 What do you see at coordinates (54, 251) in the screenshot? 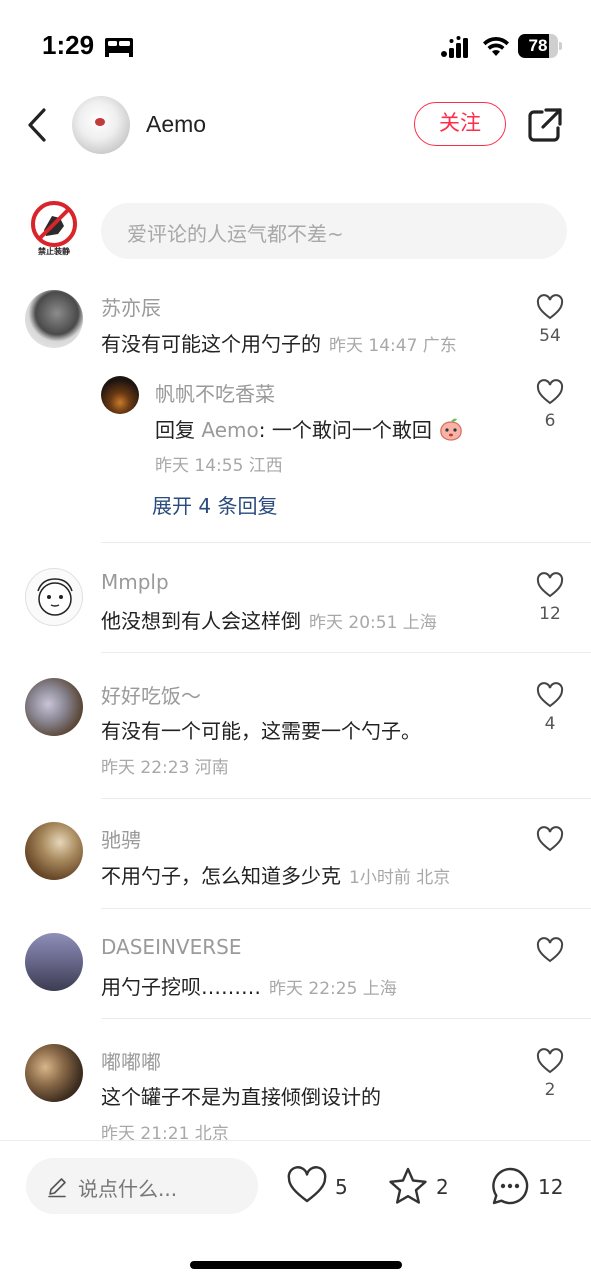
I see `my-avatar-caption: 禁止装静` at bounding box center [54, 251].